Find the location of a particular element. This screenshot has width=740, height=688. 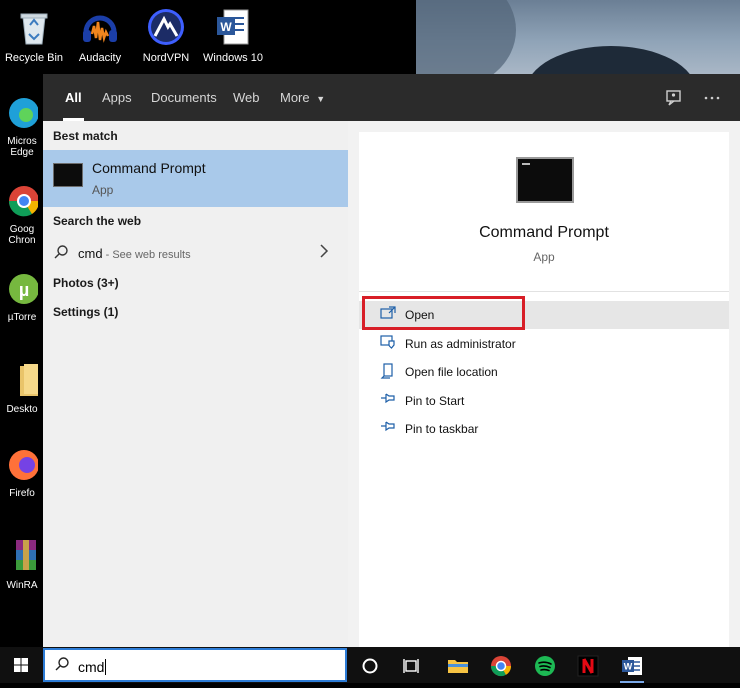

desktop-icon-recycle-bin: Recycle Bin is located at coordinates (34, 36).